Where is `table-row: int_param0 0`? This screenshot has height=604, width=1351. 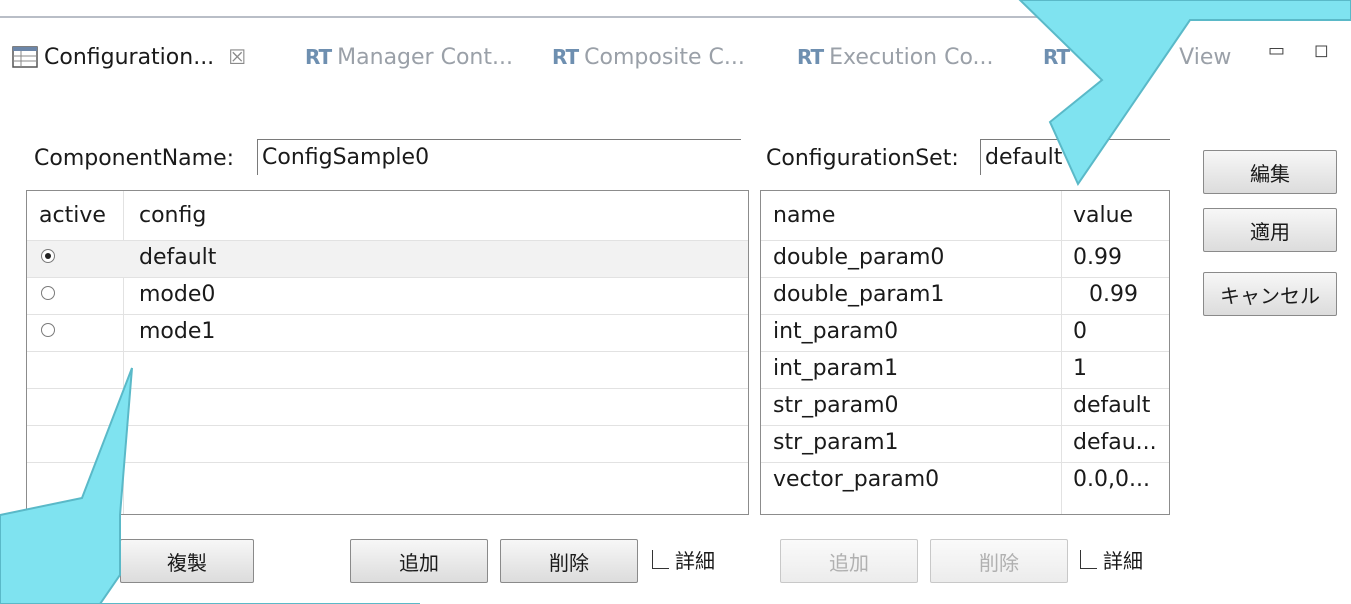
table-row: int_param0 0 is located at coordinates (965, 332).